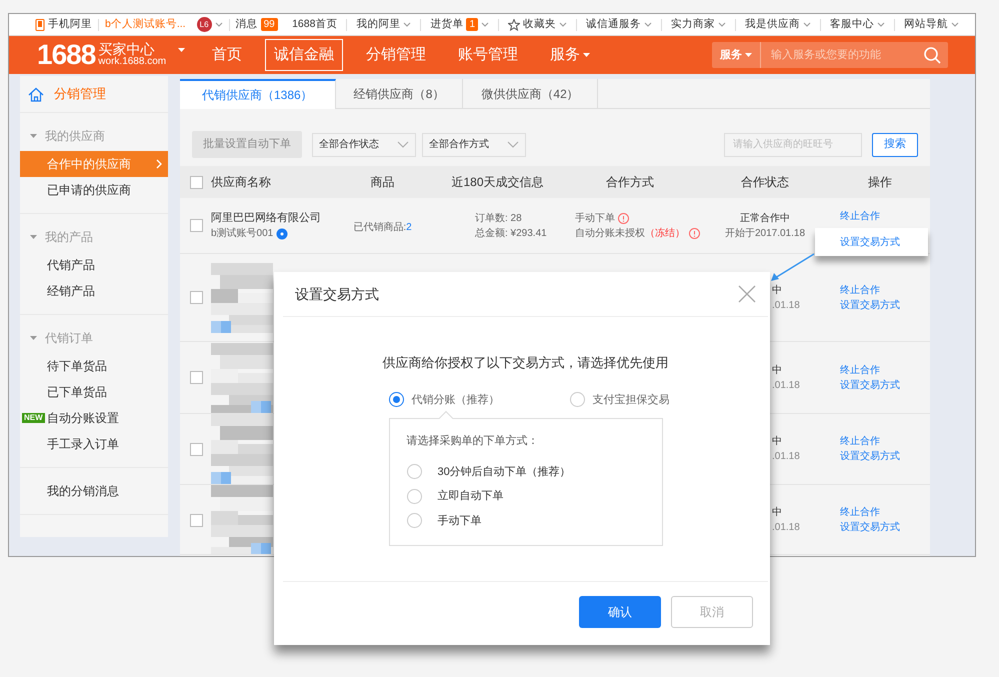 The height and width of the screenshot is (677, 999). What do you see at coordinates (364, 144) in the screenshot?
I see `filter-dropdown: 全部合作状态` at bounding box center [364, 144].